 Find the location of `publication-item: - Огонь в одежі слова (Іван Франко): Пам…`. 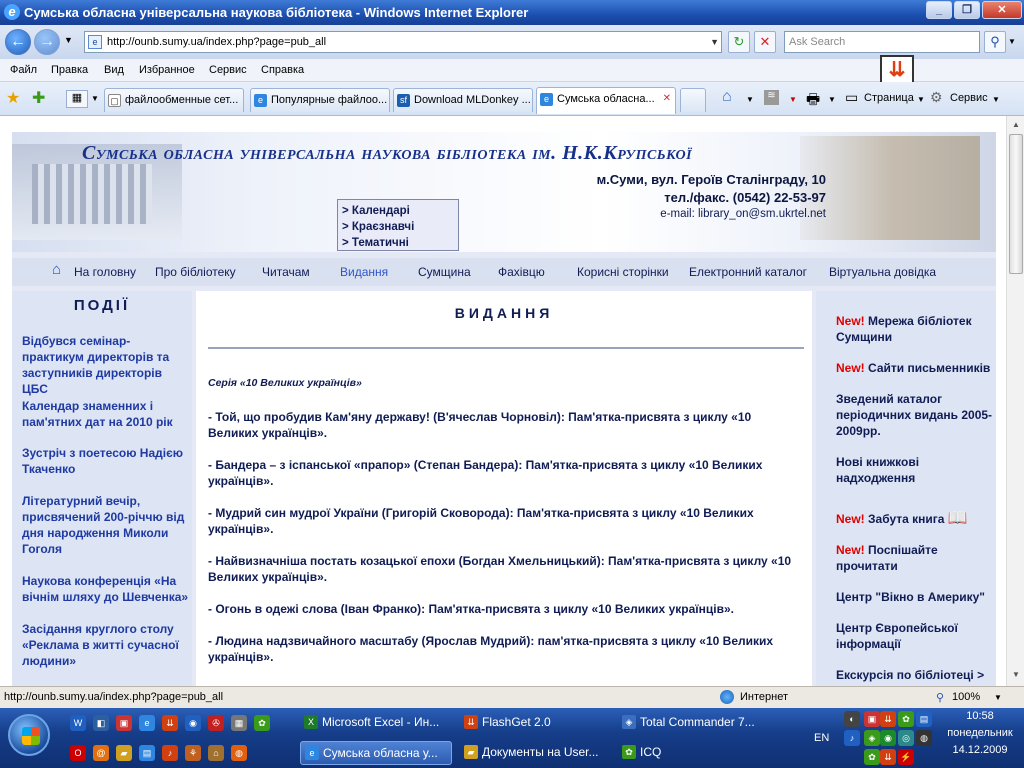

publication-item: - Огонь в одежі слова (Іван Франко): Пам… is located at coordinates (503, 609).